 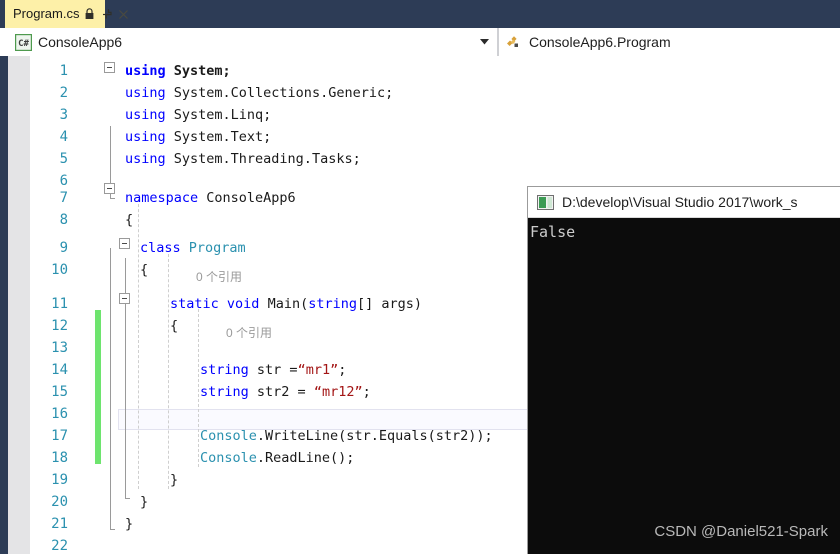 I want to click on class-icon, so click(x=514, y=42).